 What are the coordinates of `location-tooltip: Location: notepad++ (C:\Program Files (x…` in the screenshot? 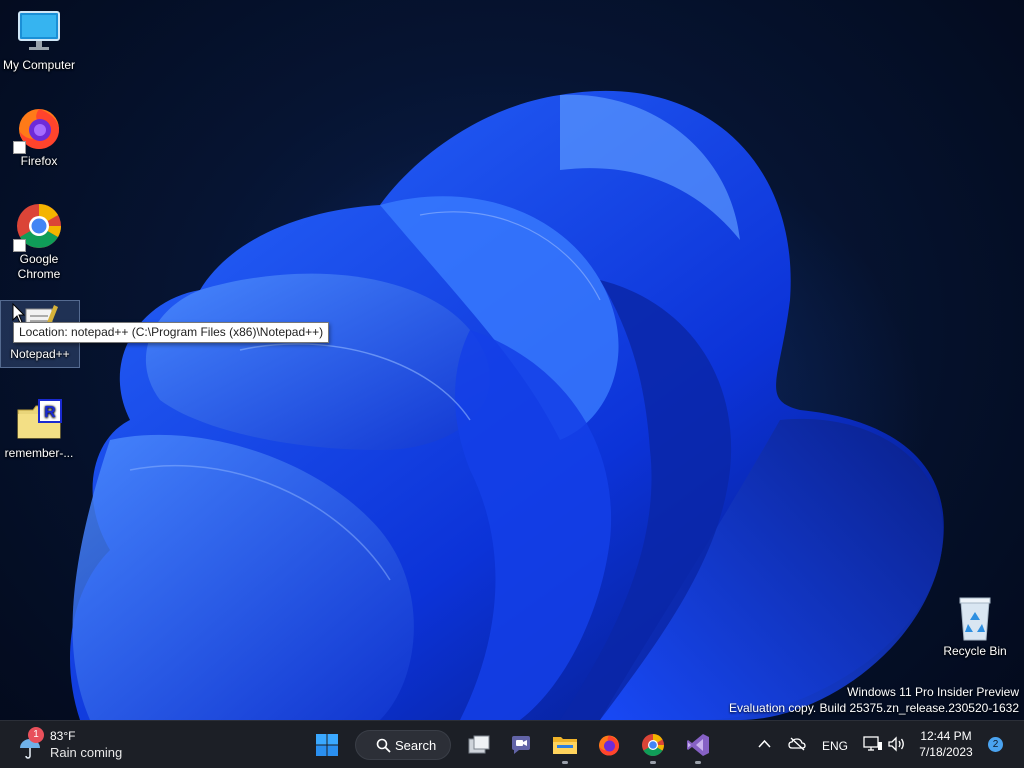 It's located at (171, 332).